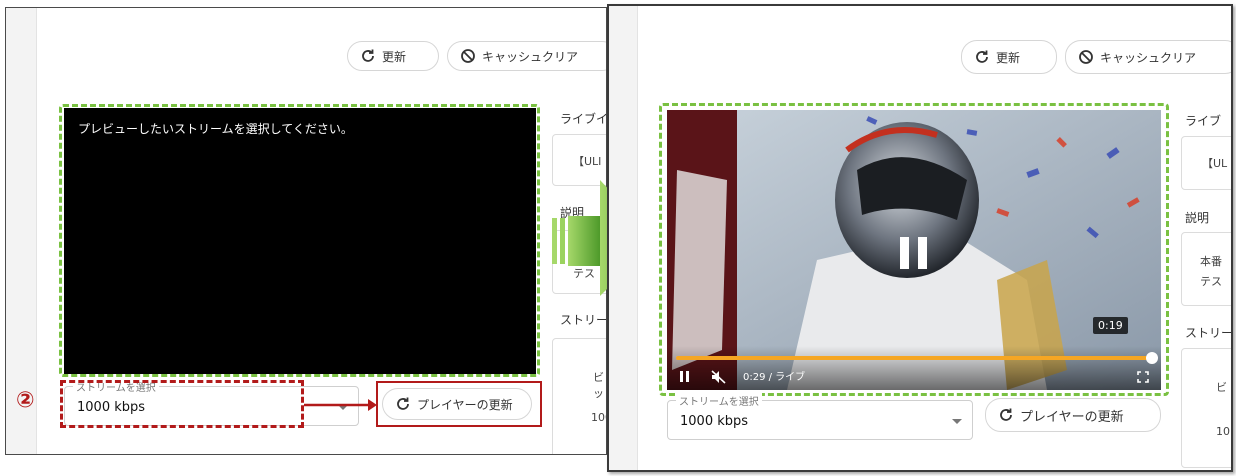 The width and height of the screenshot is (1236, 476). Describe the element at coordinates (1152, 358) in the screenshot. I see `progress-handle` at that location.